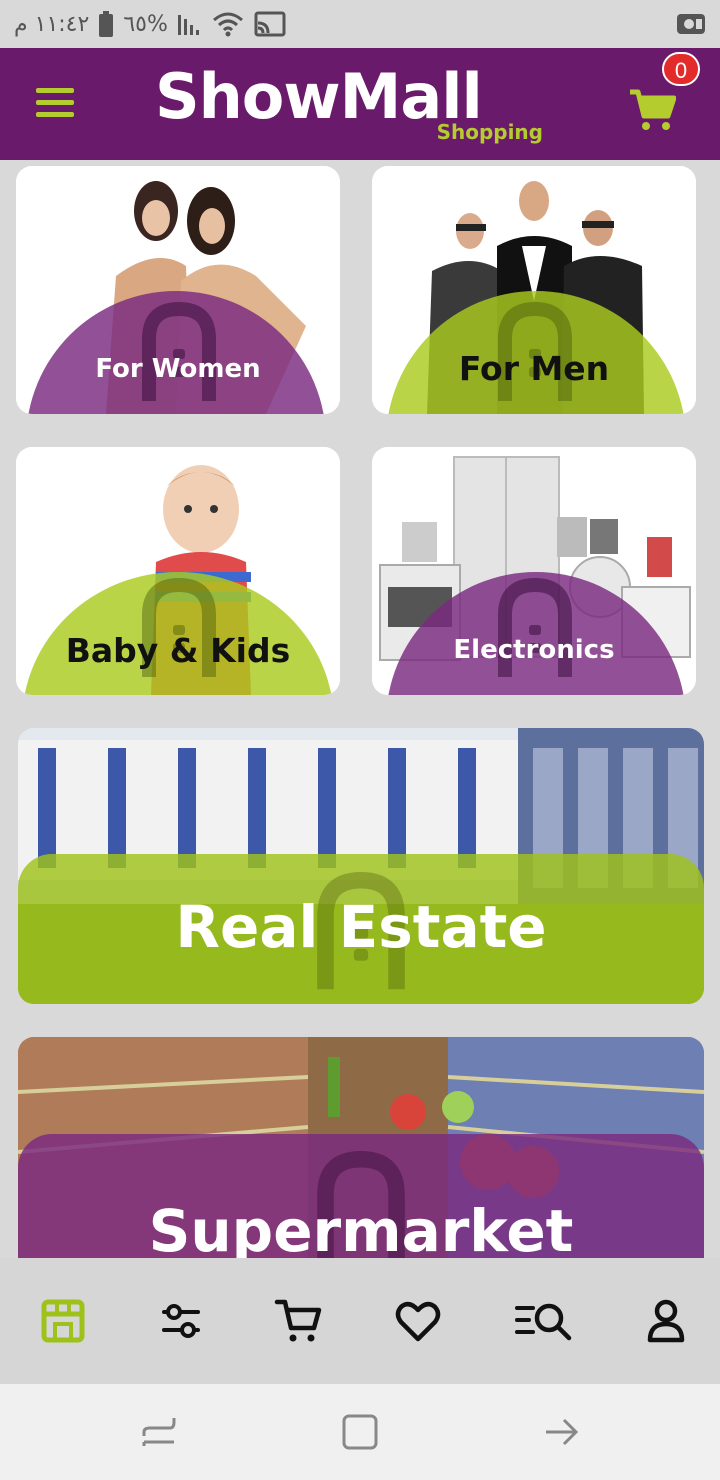 The image size is (720, 1480). I want to click on back-icon, so click(562, 1432).